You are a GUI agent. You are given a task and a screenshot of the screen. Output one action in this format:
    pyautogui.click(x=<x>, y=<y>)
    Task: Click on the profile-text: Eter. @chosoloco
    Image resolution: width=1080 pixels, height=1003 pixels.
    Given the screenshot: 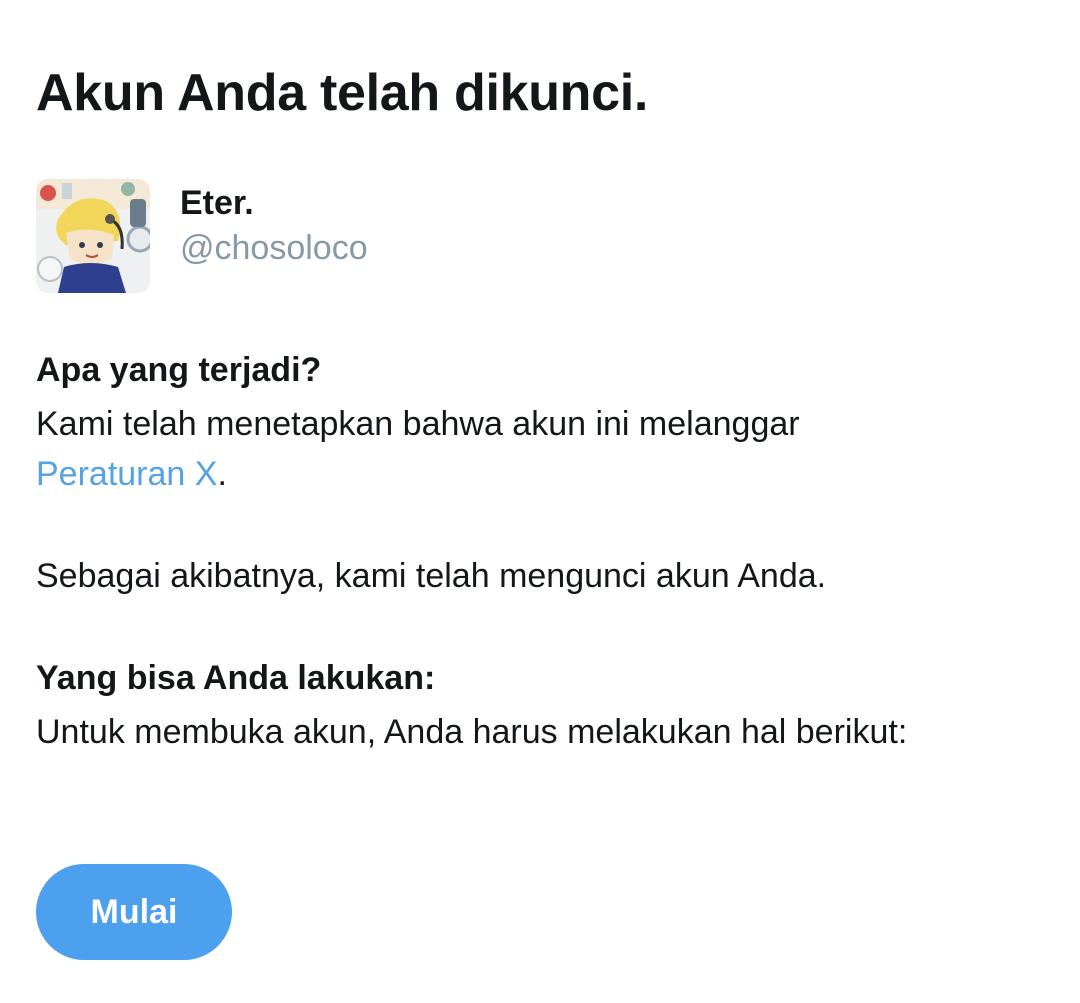 What is the action you would take?
    pyautogui.click(x=274, y=228)
    